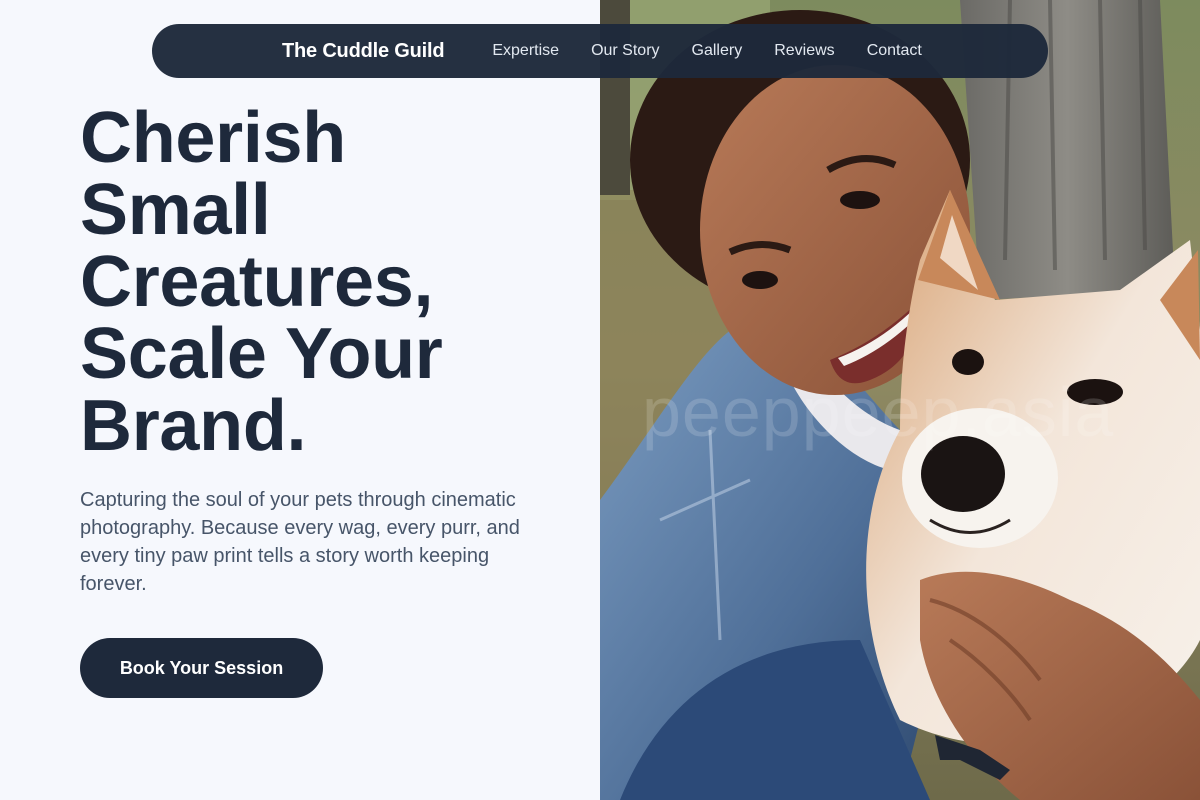  I want to click on headline-line-1: Cherish, so click(213, 138).